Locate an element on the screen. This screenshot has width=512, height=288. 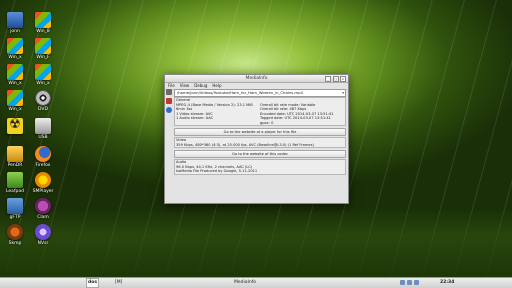
general-line: gpac: 0 is located at coordinates (267, 122).